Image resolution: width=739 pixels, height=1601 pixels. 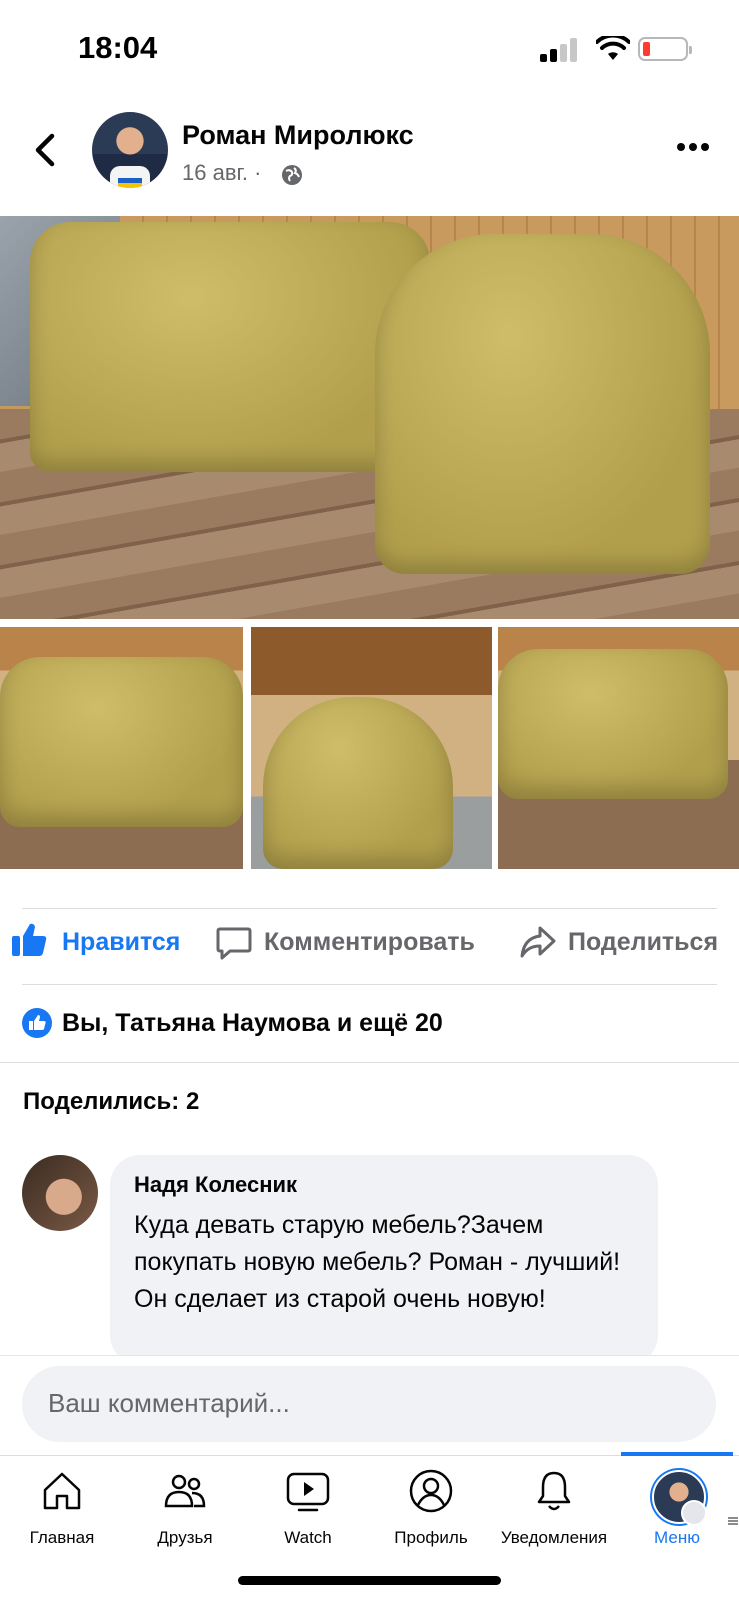 I want to click on like-button: Нравится, so click(x=100, y=943).